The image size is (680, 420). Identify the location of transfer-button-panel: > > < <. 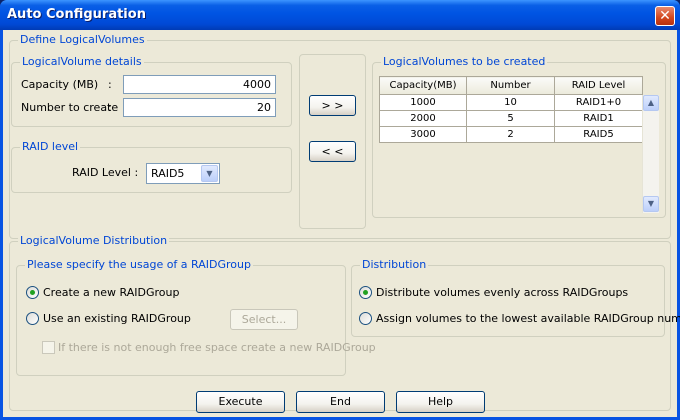
(332, 141).